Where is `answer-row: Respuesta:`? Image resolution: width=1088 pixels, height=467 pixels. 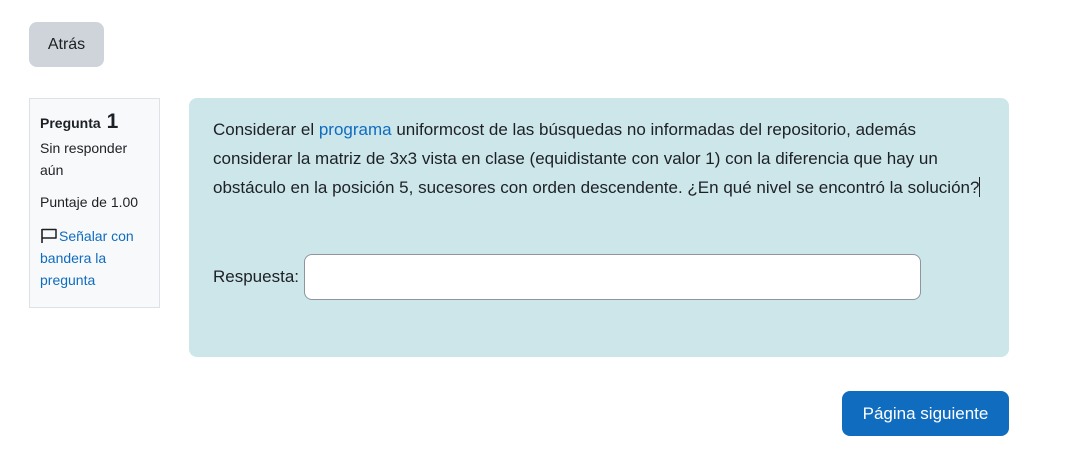
answer-row: Respuesta: is located at coordinates (567, 277).